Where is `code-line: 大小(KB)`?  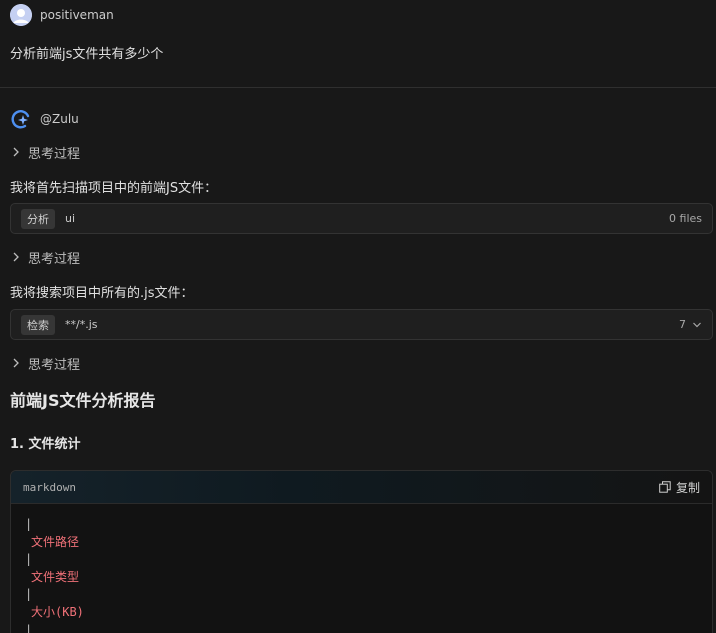
code-line: 大小(KB) is located at coordinates (57, 611).